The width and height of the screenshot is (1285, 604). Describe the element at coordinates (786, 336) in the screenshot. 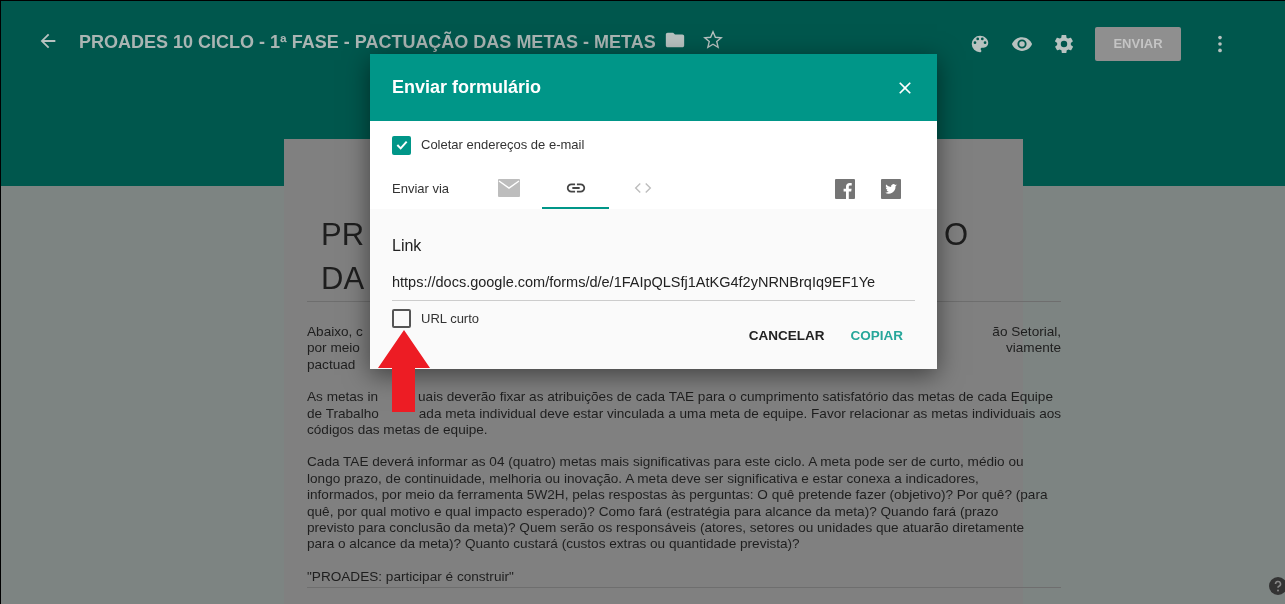

I see `cancel-button: CANCELAR` at that location.